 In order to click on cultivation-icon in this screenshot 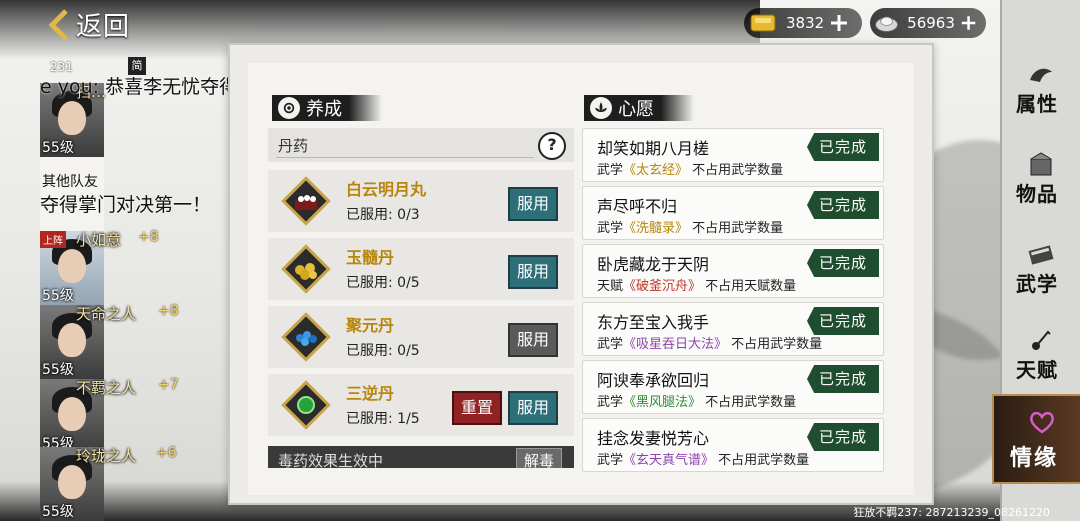, I will do `click(289, 108)`.